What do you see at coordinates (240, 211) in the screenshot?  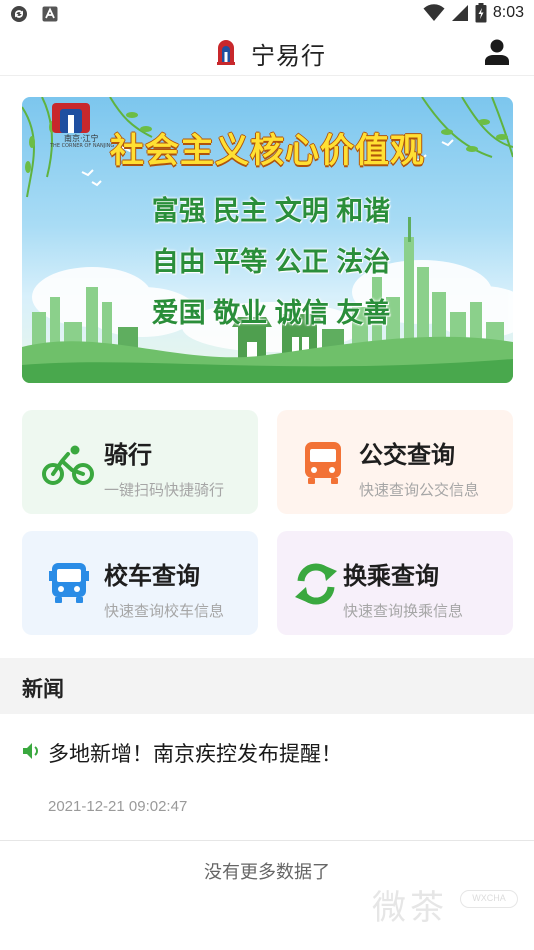 I see `value-word: 民主` at bounding box center [240, 211].